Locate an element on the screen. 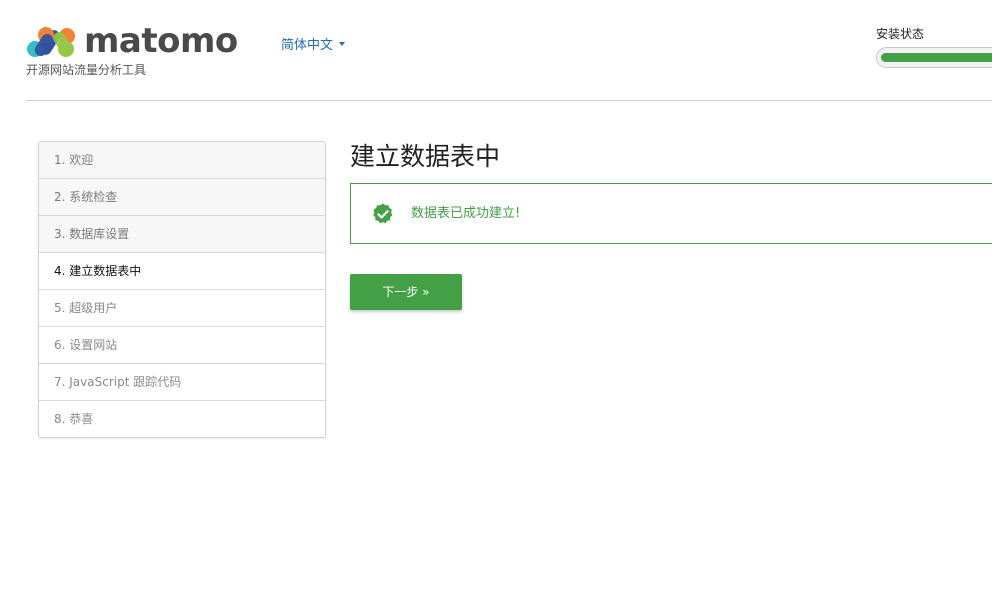 The height and width of the screenshot is (614, 992). step-item: 1. 欢迎 is located at coordinates (182, 160).